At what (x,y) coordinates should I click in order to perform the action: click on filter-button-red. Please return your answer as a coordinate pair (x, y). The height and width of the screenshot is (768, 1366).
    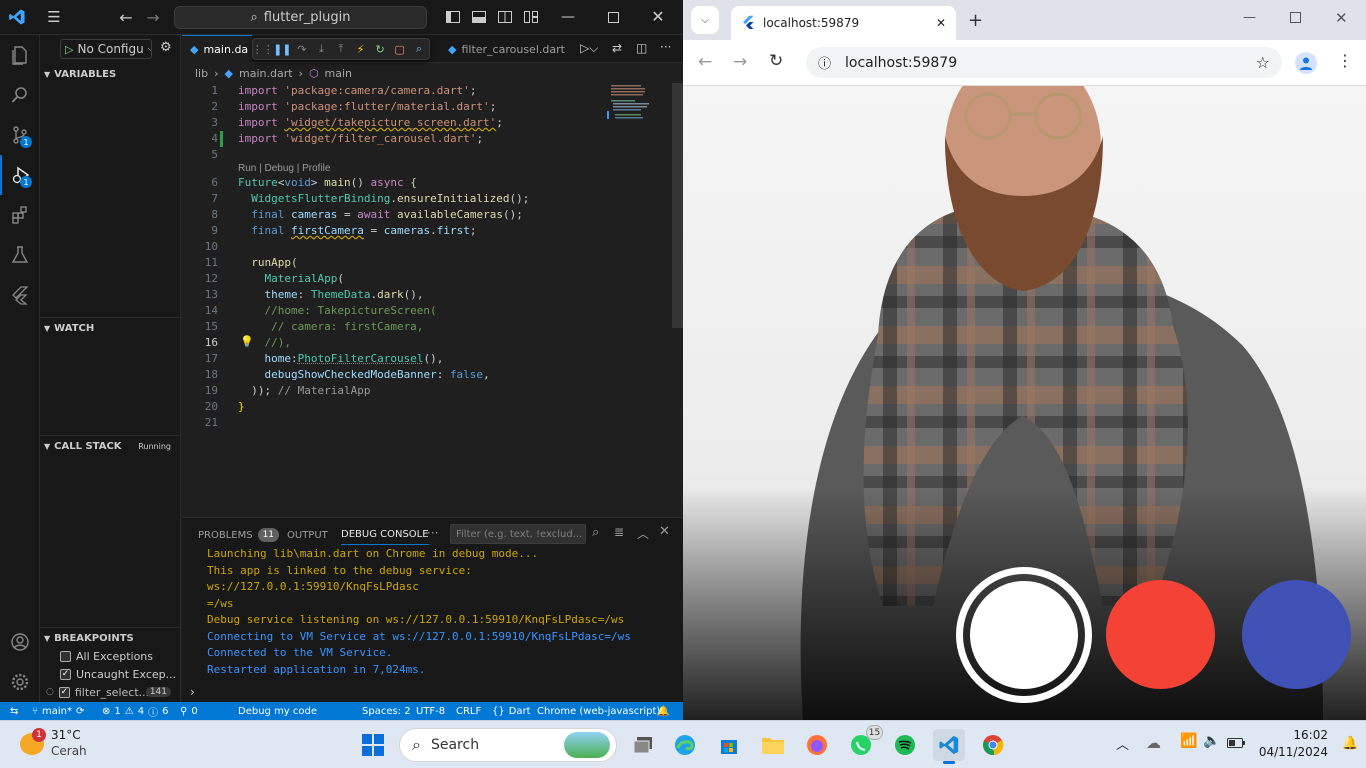
    Looking at the image, I should click on (1160, 634).